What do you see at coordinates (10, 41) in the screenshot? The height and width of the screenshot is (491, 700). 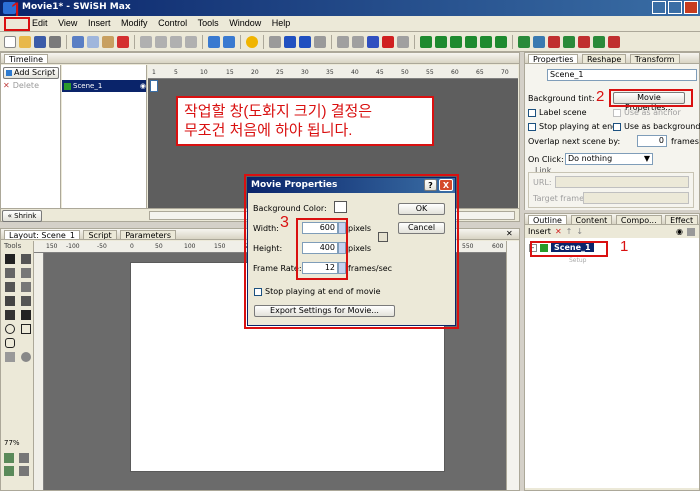 I see `new-file-icon` at bounding box center [10, 41].